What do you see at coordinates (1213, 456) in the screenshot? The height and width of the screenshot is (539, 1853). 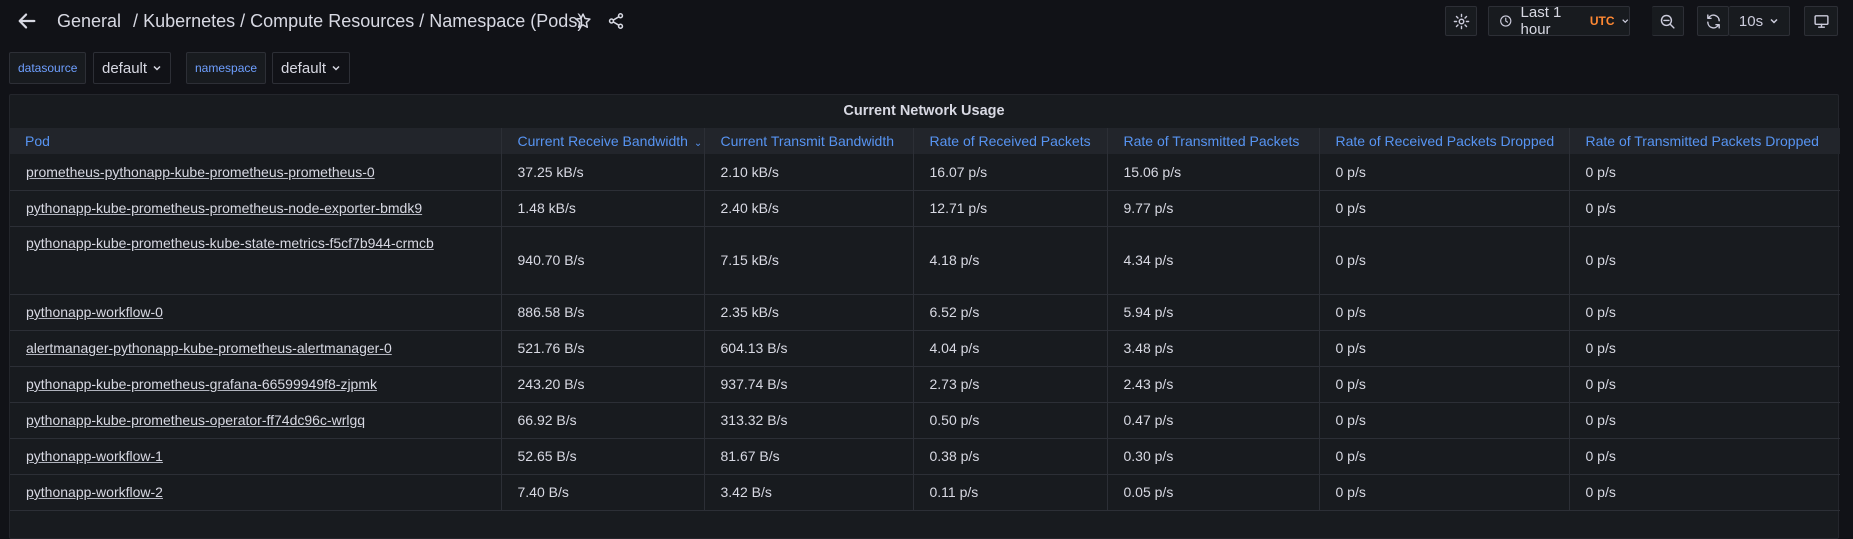 I see `table-cell: 0.30 p/s` at bounding box center [1213, 456].